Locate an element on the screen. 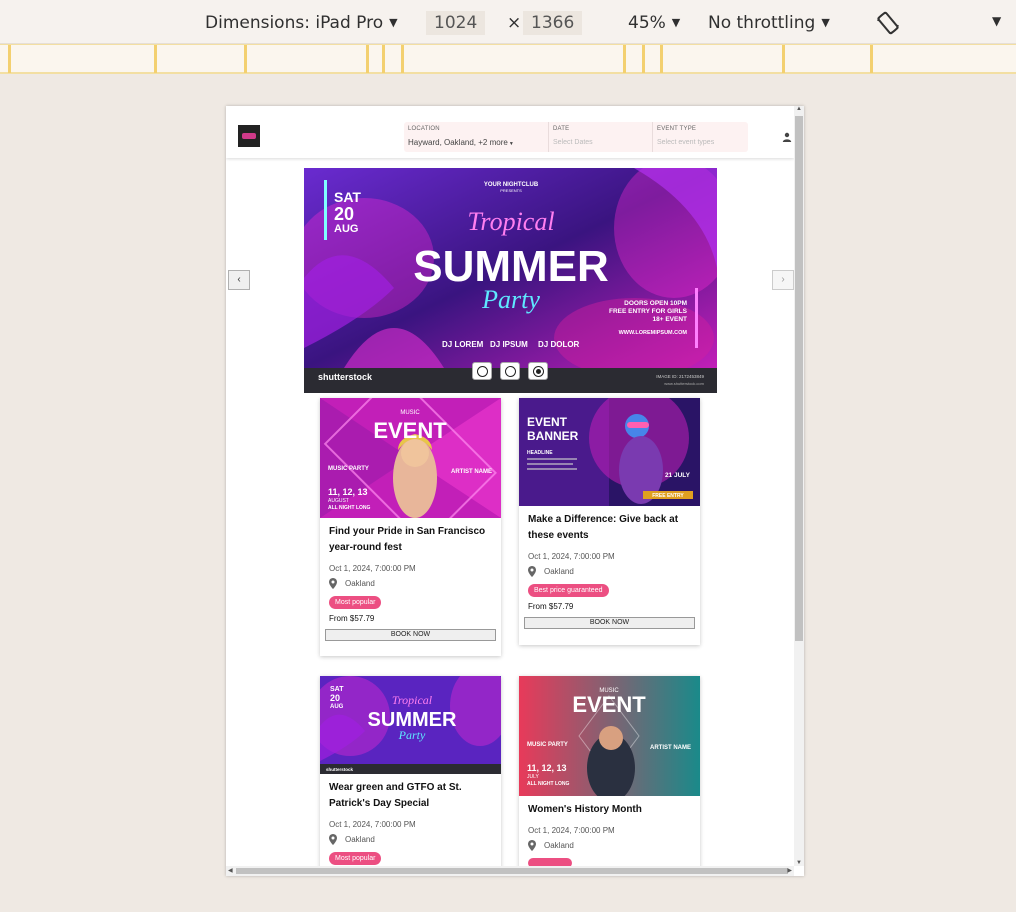  dimensions-label: Dimensions: iPad Pro is located at coordinates (294, 23).